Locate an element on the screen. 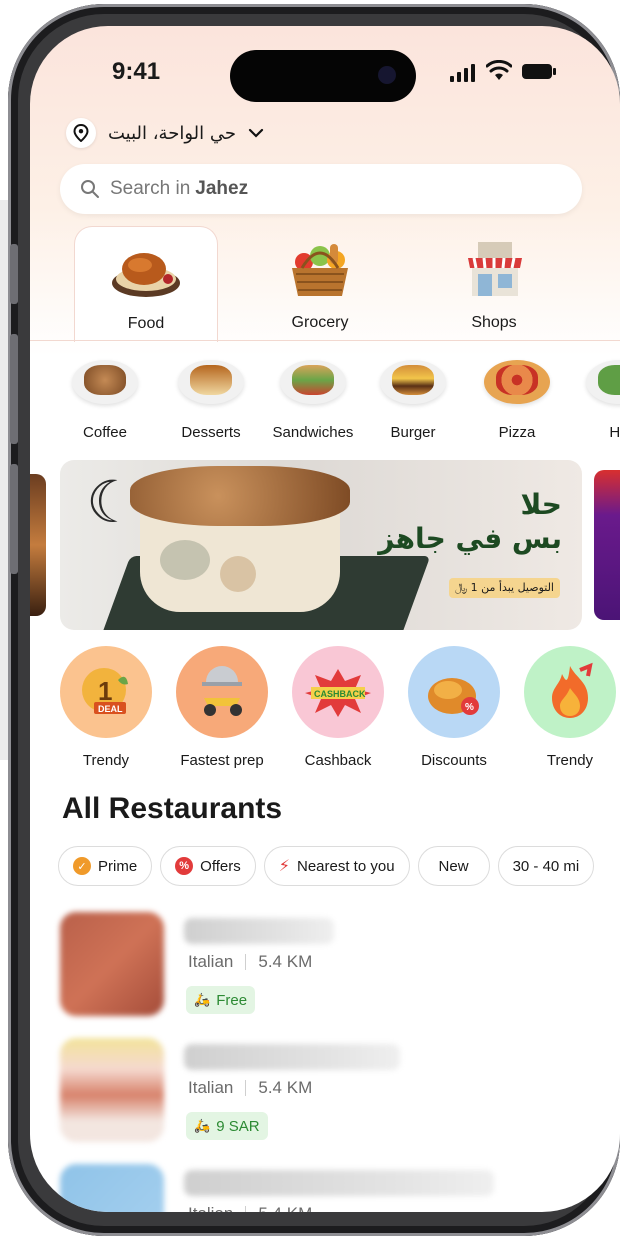  burger-icon is located at coordinates (413, 382).